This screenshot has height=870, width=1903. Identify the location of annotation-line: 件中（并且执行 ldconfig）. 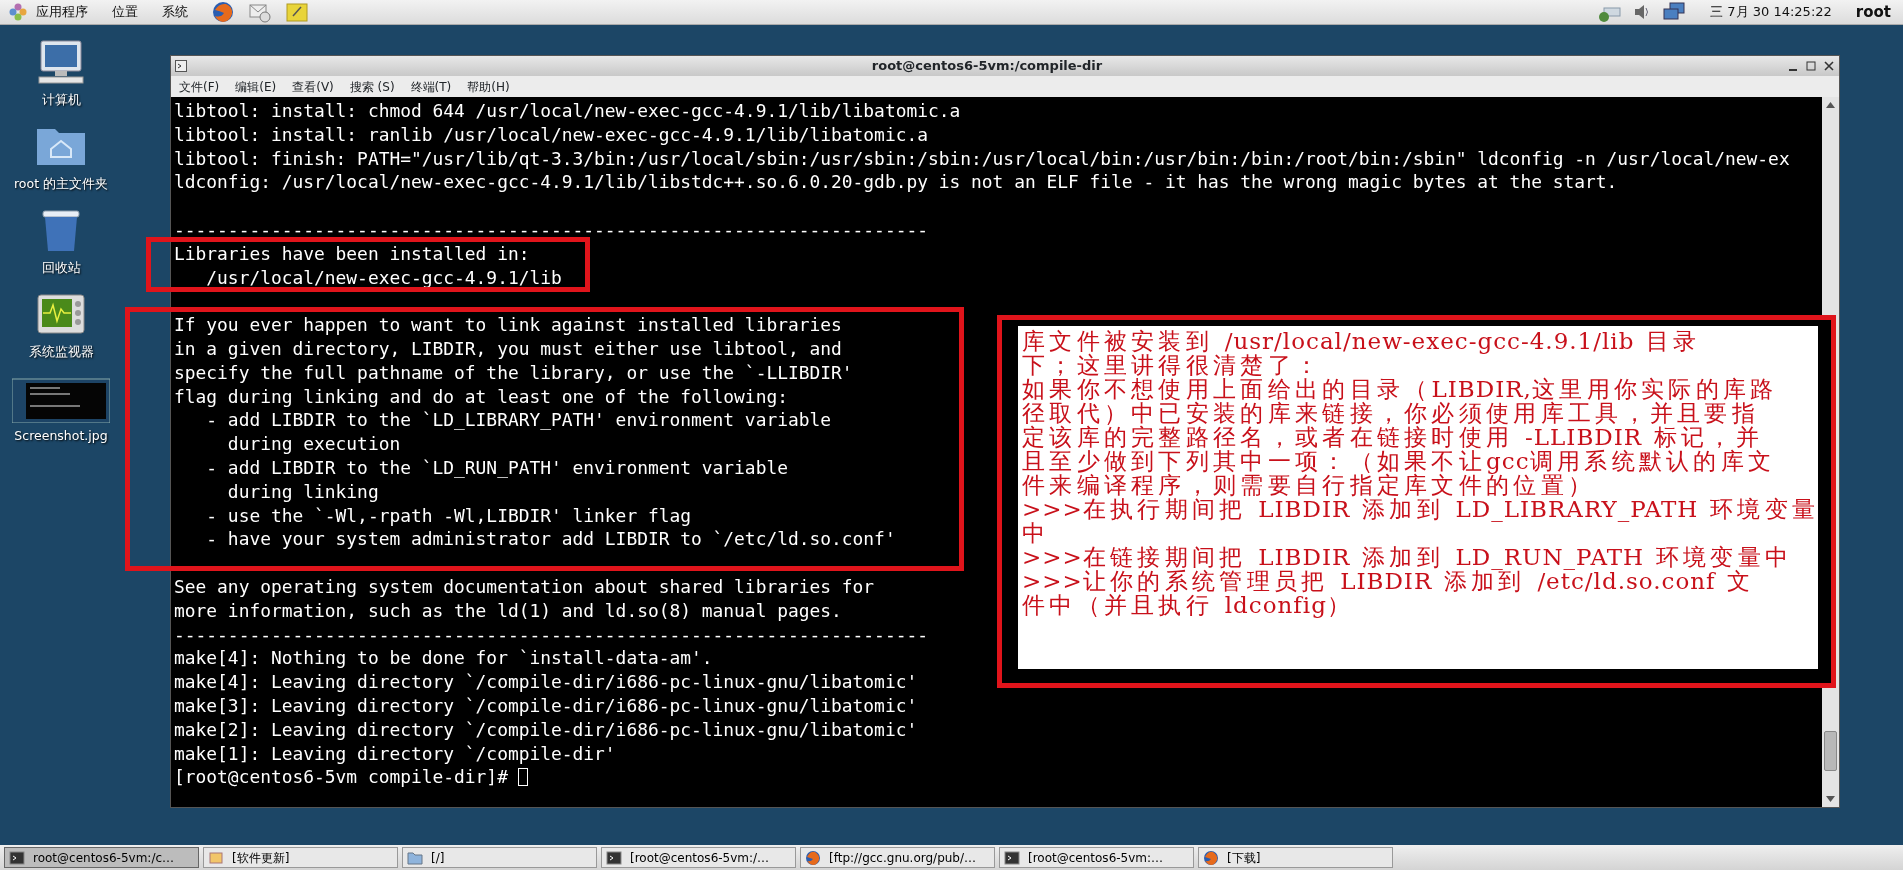
(1188, 605).